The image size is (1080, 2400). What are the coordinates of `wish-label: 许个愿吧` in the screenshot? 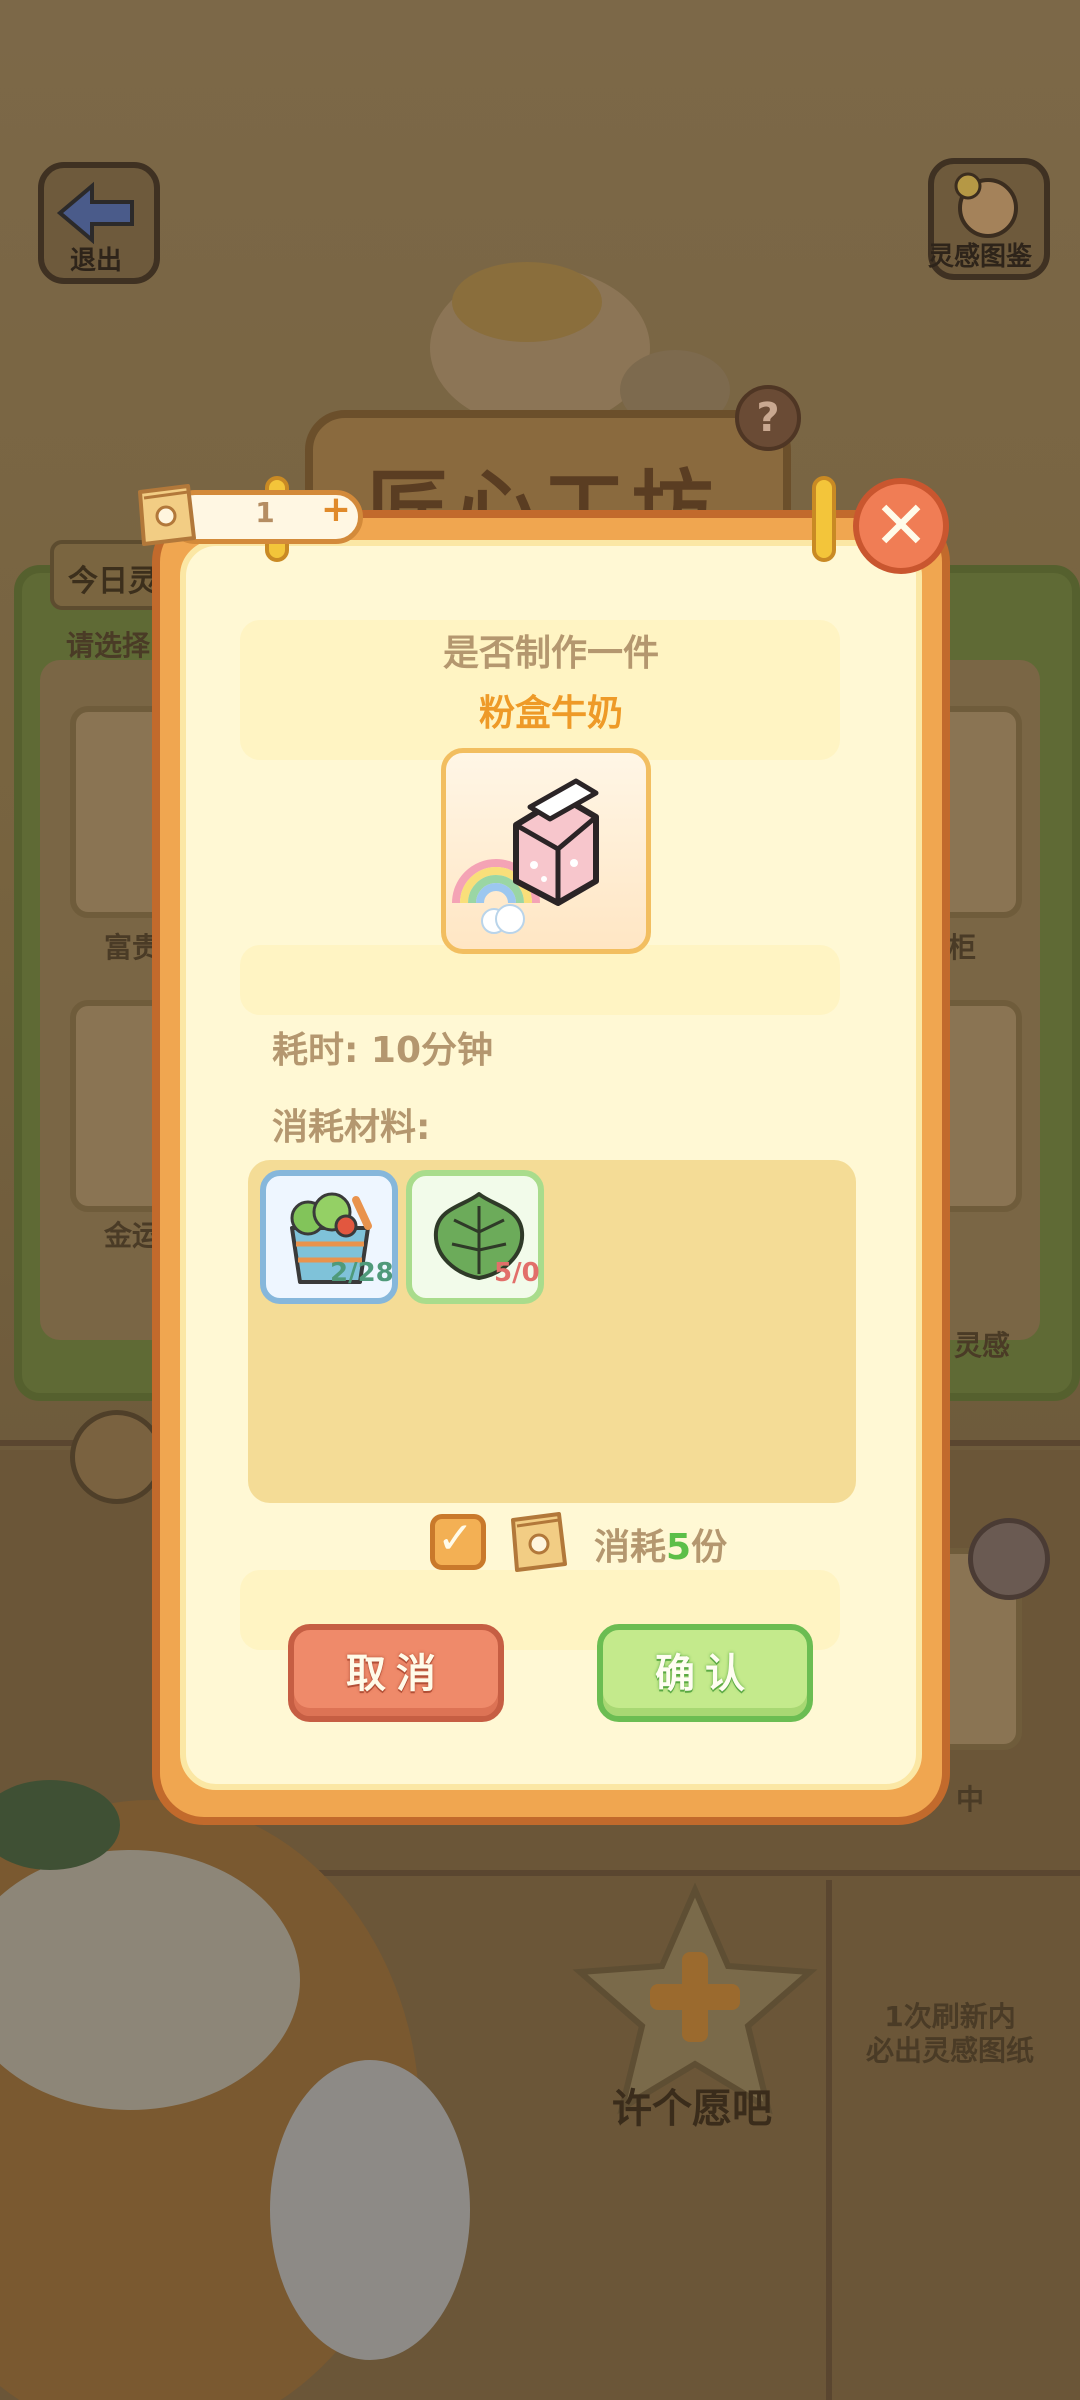 It's located at (692, 2109).